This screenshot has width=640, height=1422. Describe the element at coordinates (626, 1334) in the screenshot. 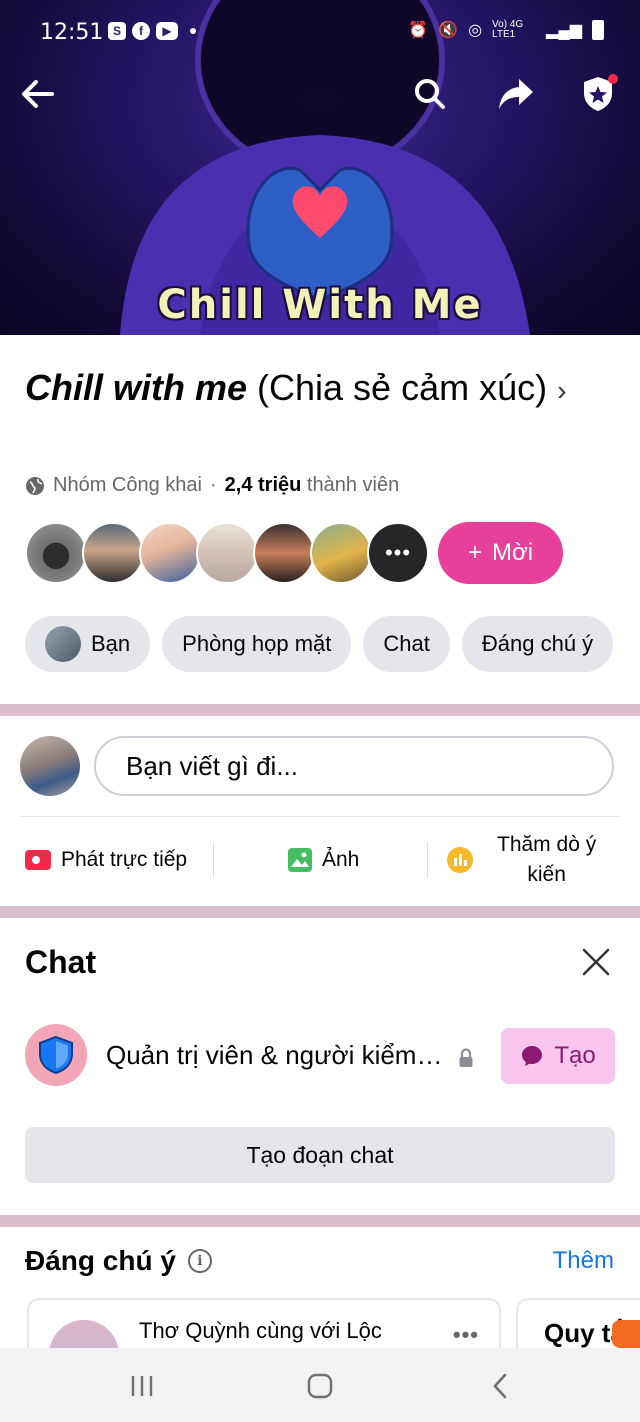

I see `floating-badge-icon` at that location.